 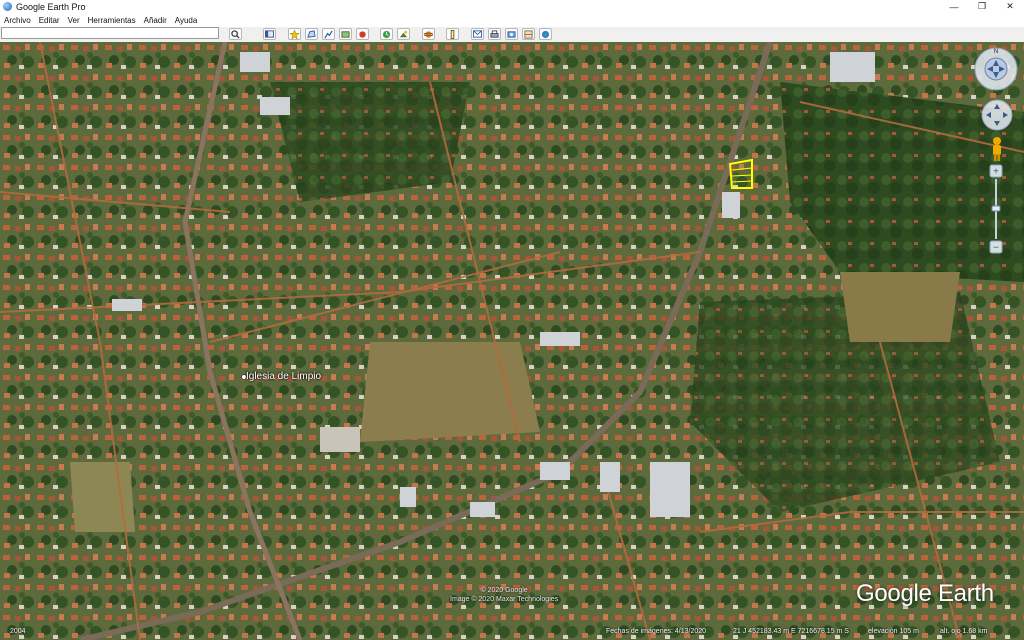 I want to click on search-icon, so click(x=235, y=34).